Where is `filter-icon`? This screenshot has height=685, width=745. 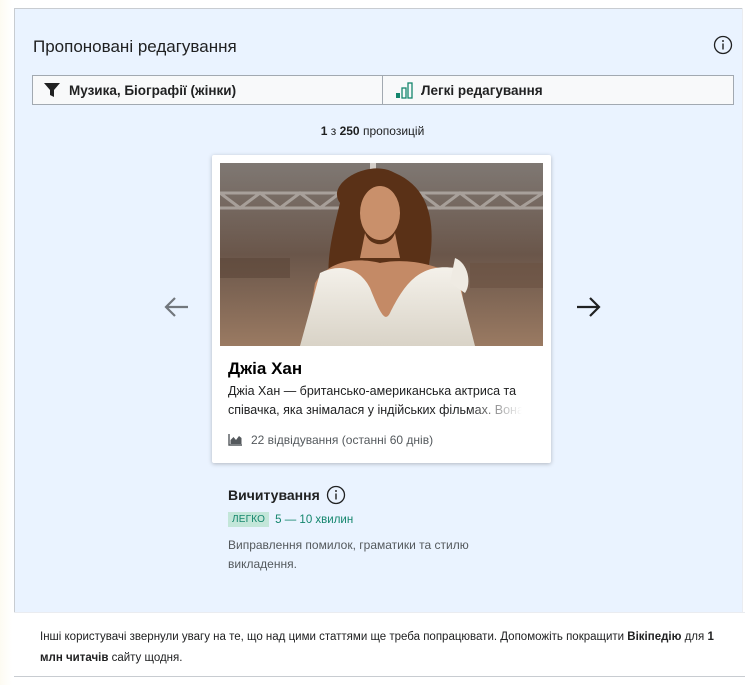
filter-icon is located at coordinates (52, 90).